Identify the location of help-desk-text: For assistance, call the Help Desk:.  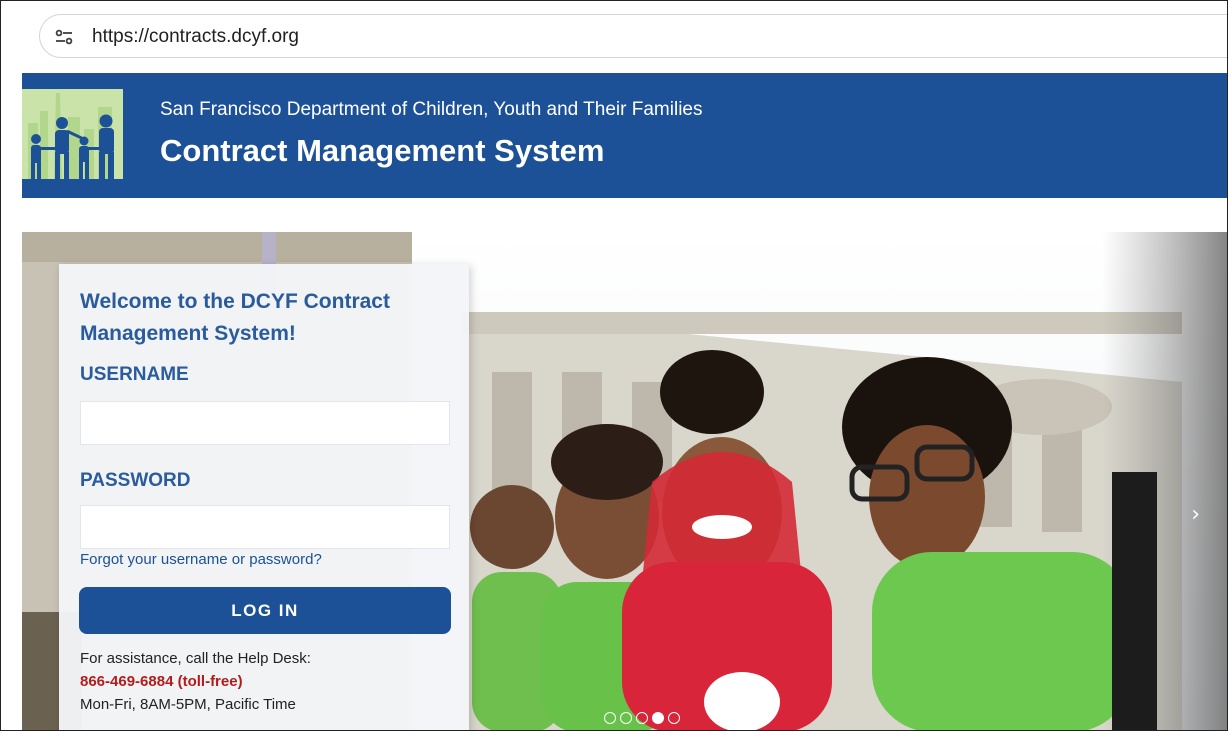
(195, 658).